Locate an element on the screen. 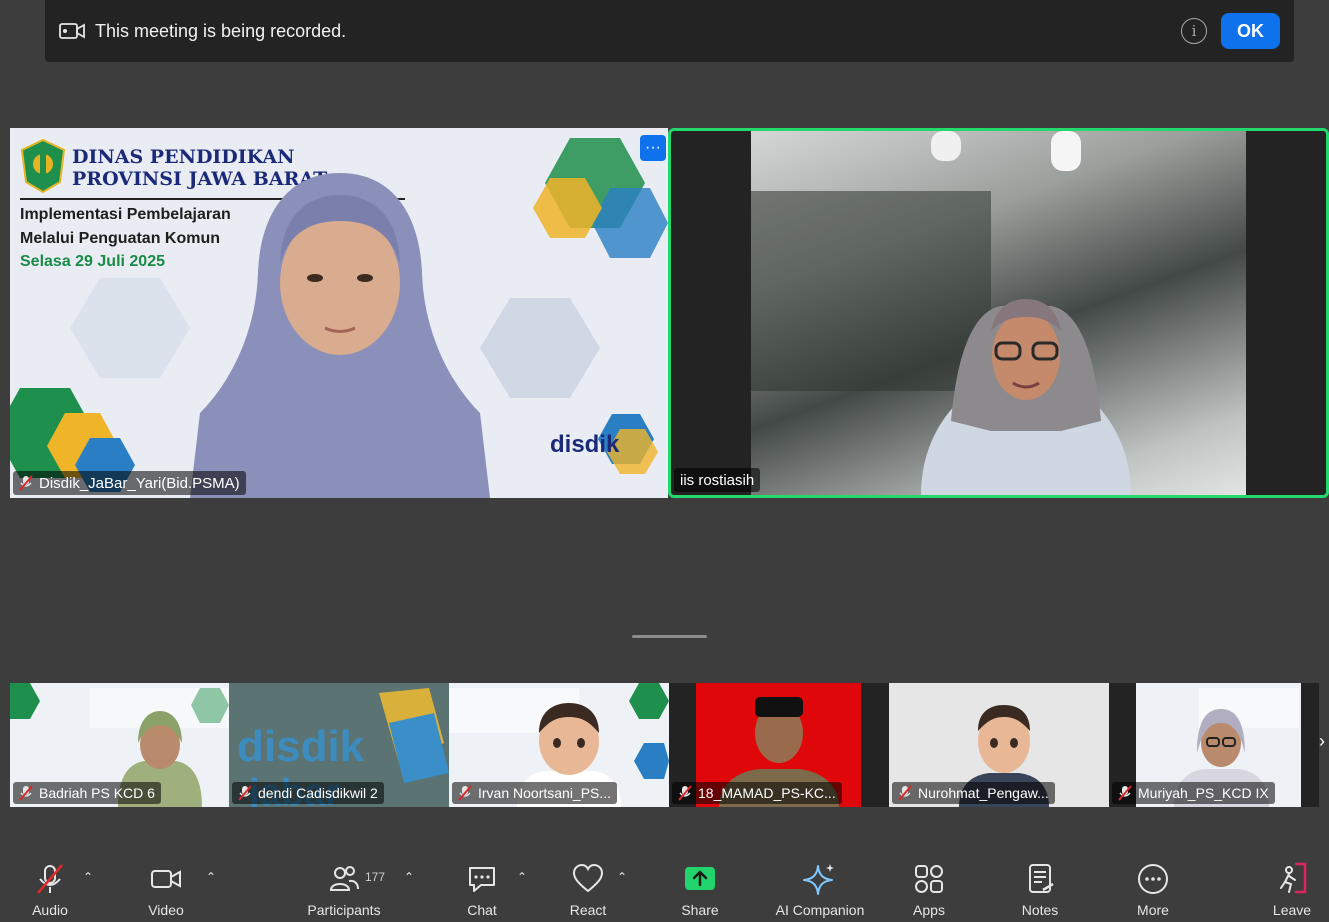 Image resolution: width=1329 pixels, height=922 pixels. react-button: React is located at coordinates (588, 886).